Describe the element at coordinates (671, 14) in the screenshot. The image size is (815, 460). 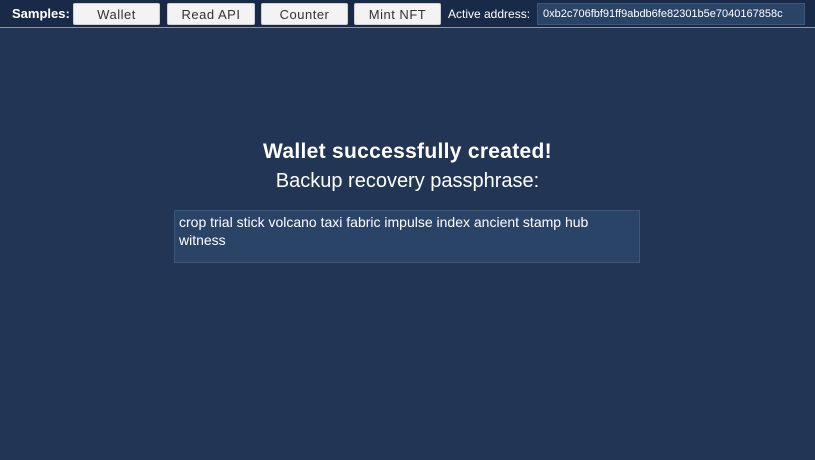
I see `active-address-field` at that location.